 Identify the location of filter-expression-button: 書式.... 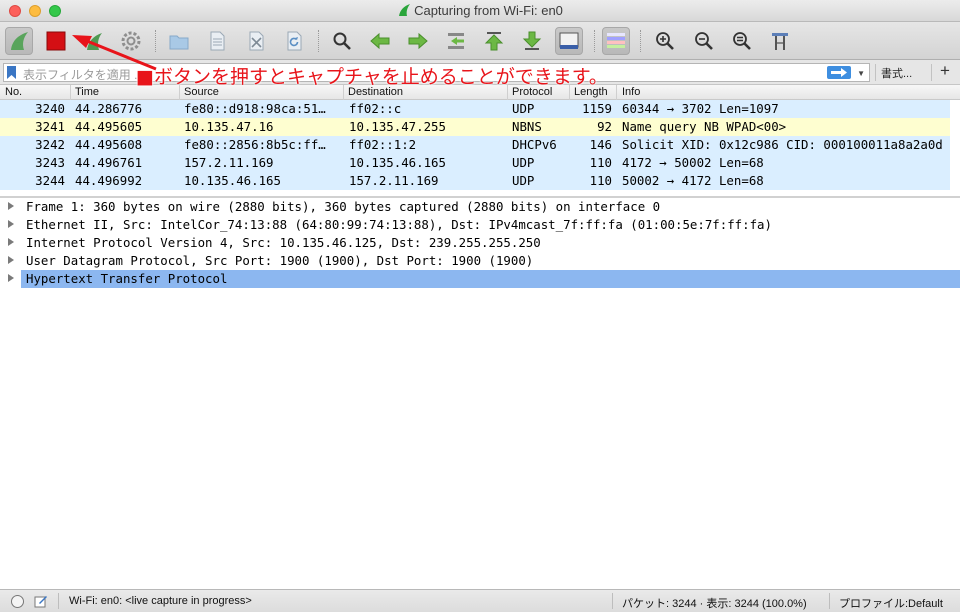
(896, 73).